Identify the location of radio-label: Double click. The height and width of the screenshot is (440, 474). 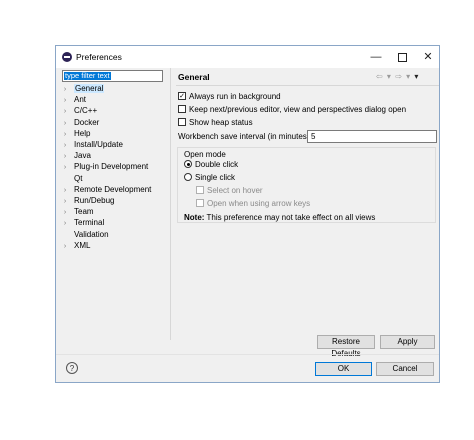
(217, 164).